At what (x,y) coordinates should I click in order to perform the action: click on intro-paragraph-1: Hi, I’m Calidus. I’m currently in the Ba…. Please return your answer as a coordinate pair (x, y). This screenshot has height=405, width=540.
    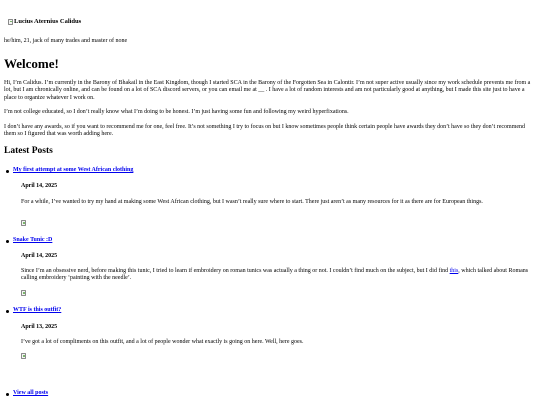
    Looking at the image, I should click on (269, 91).